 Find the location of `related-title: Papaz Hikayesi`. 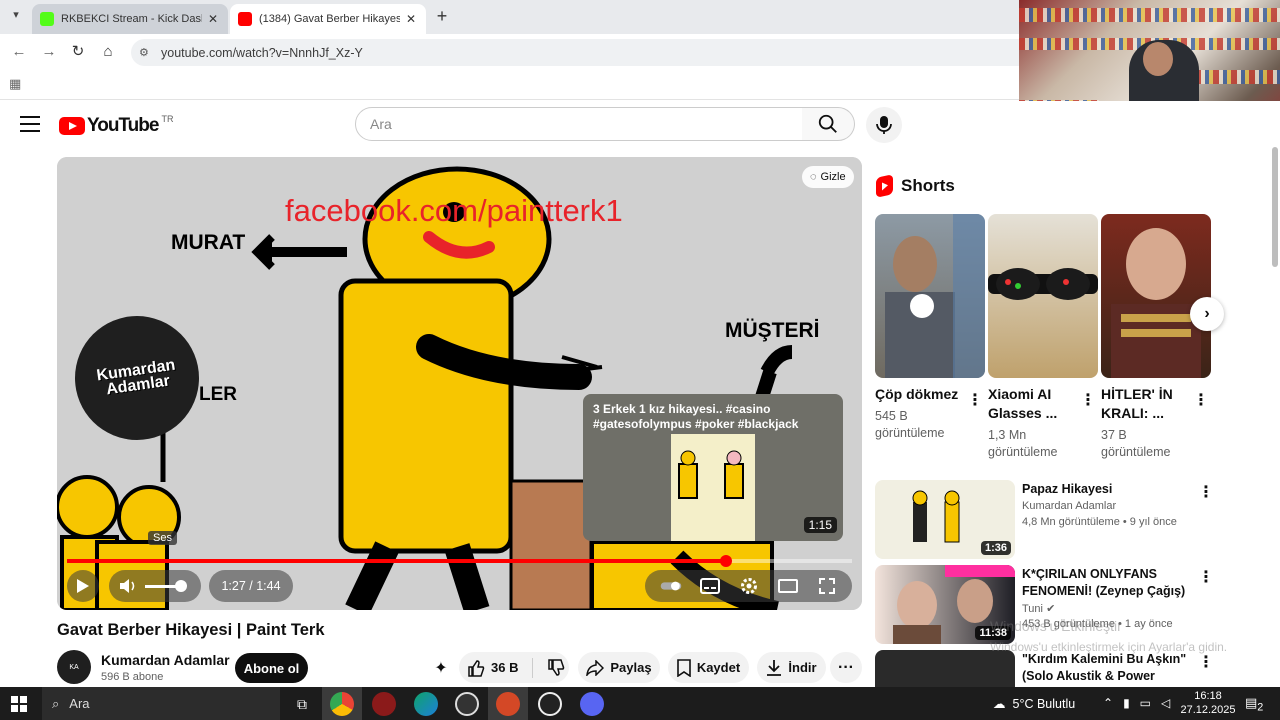

related-title: Papaz Hikayesi is located at coordinates (1107, 489).